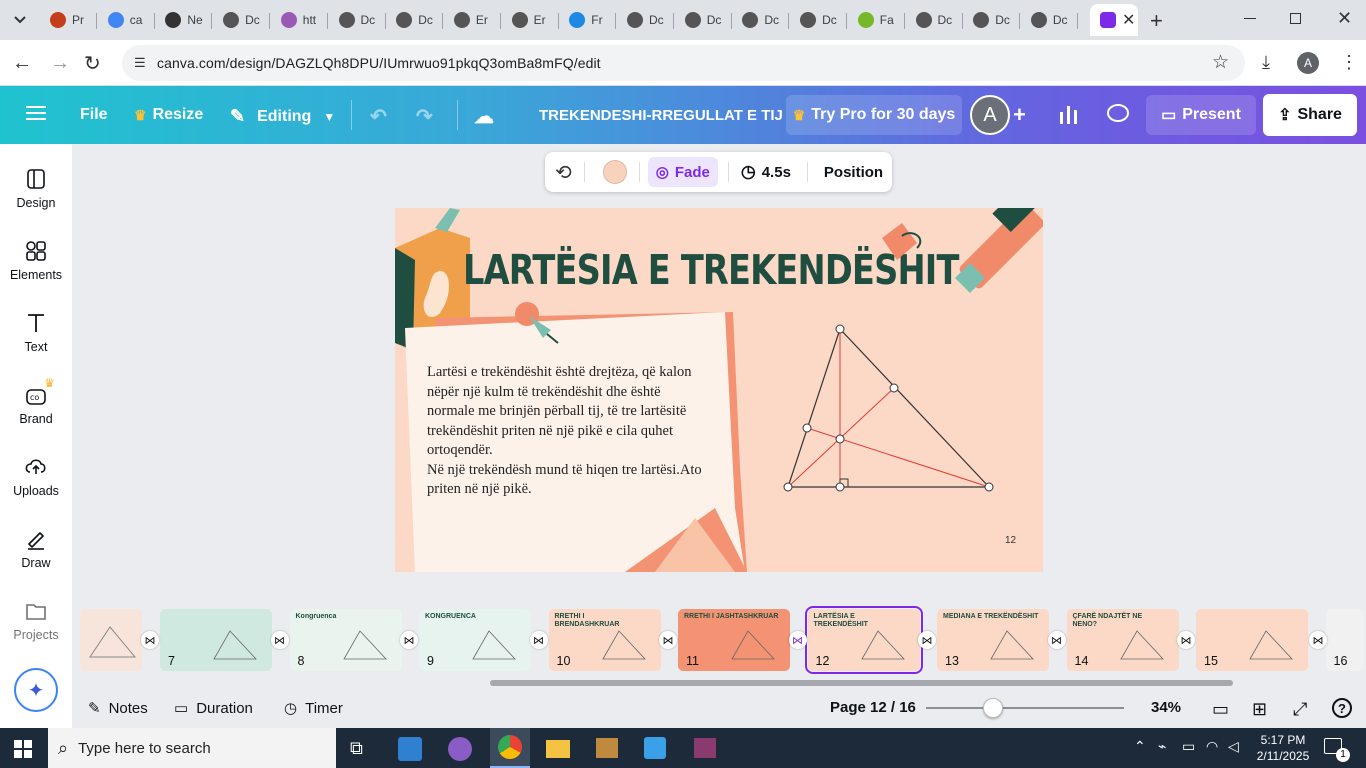  I want to click on site-info-icon: ☰, so click(140, 63).